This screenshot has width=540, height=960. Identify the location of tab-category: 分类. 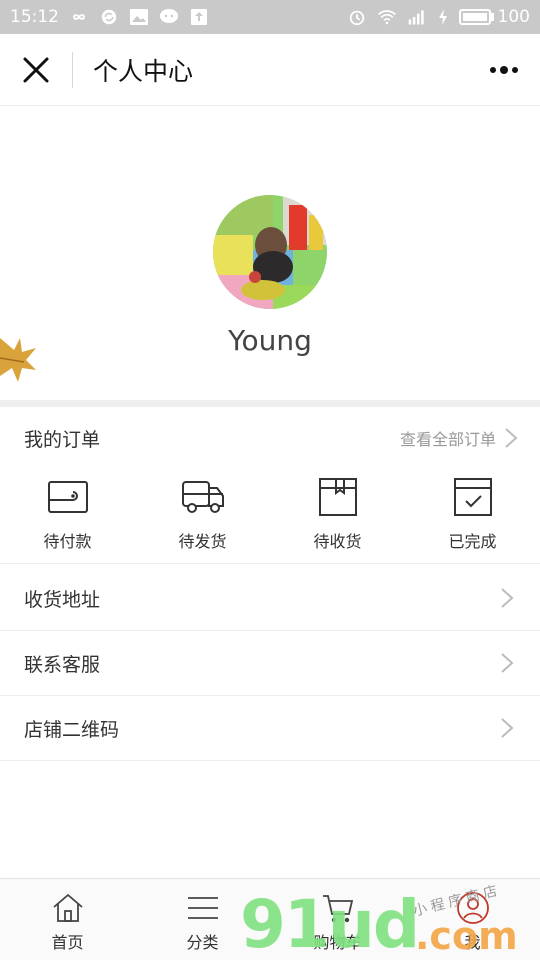
(202, 919).